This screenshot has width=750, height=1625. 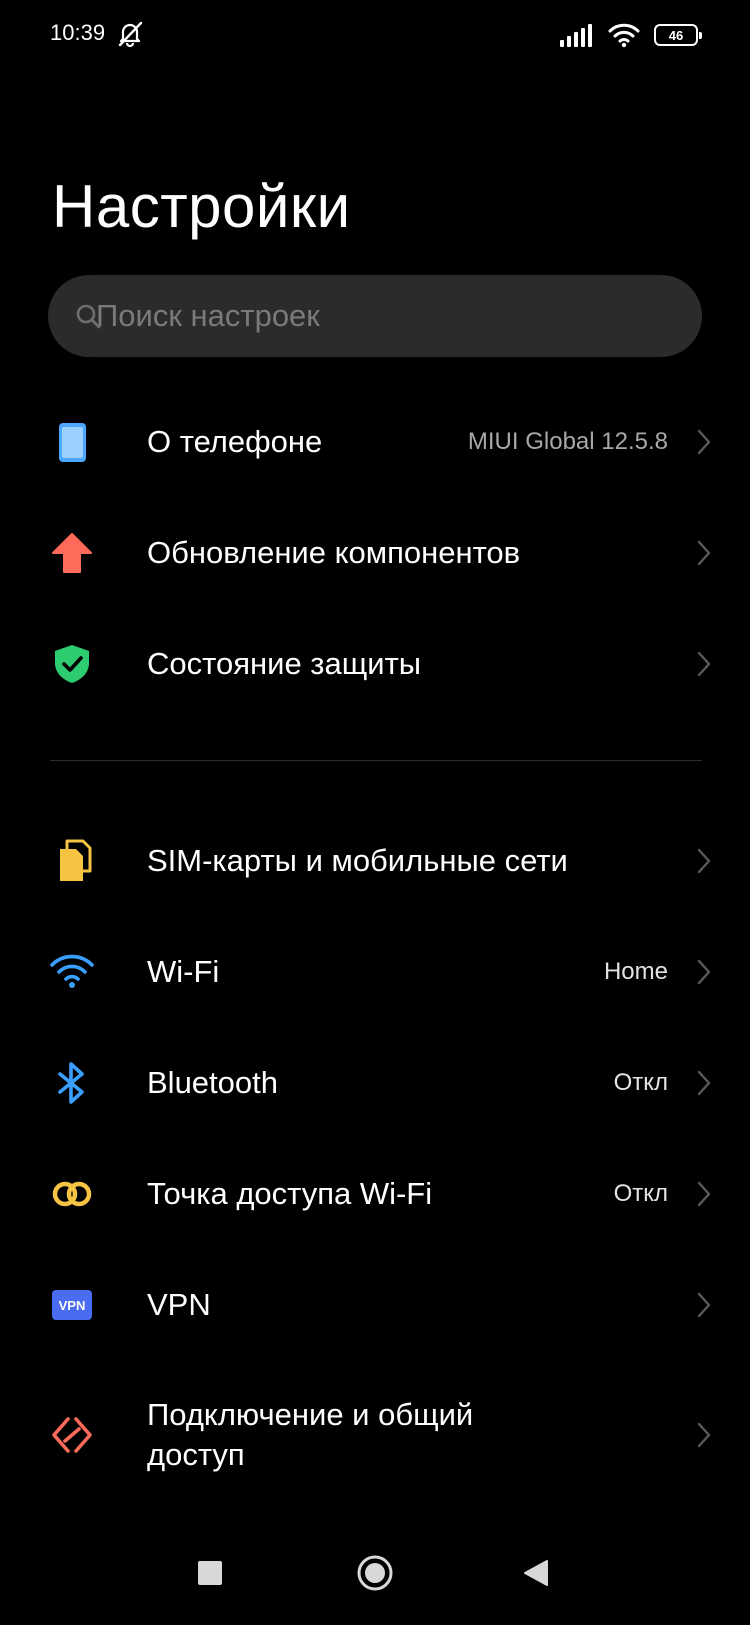 What do you see at coordinates (212, 1082) in the screenshot?
I see `settings-item-label: Bluetooth` at bounding box center [212, 1082].